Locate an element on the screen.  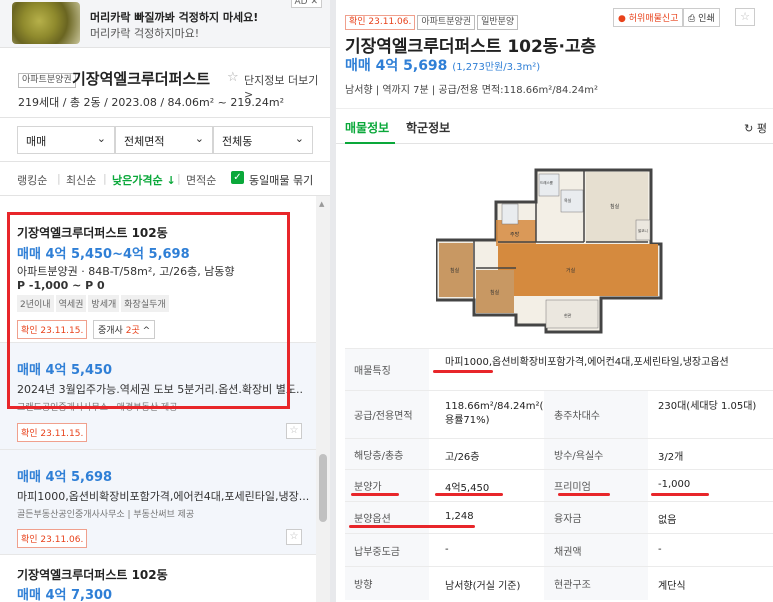
table-value: 남서향(거실 기준) is located at coordinates (483, 586).